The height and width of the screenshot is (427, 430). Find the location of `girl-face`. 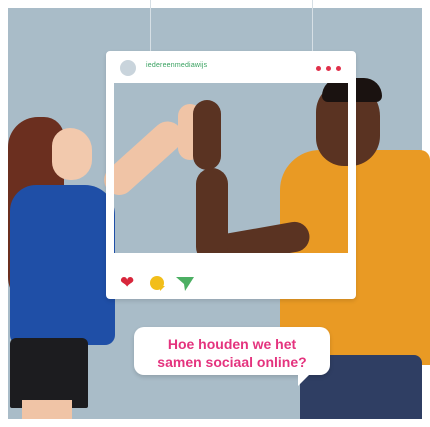

girl-face is located at coordinates (72, 154).